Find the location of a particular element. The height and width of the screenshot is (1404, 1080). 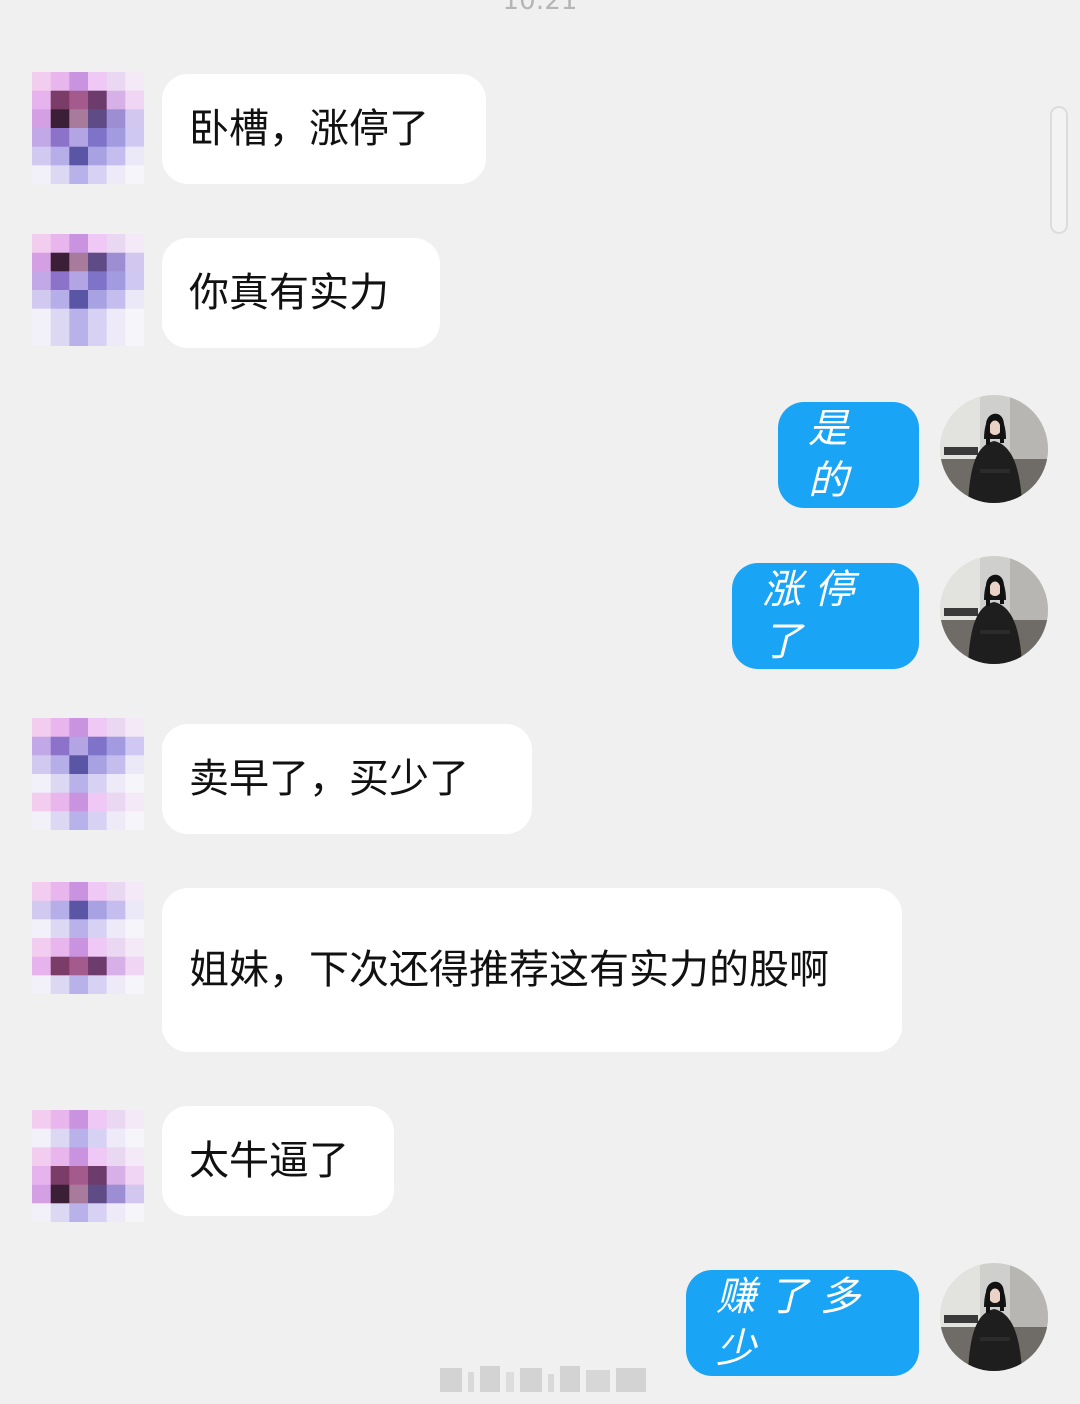

message-bubble: 卖早了，买少了 is located at coordinates (347, 779).